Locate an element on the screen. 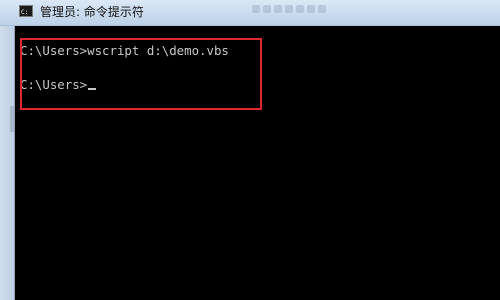  window-titlebar: C: 管理员: 命令提示符 is located at coordinates (250, 13).